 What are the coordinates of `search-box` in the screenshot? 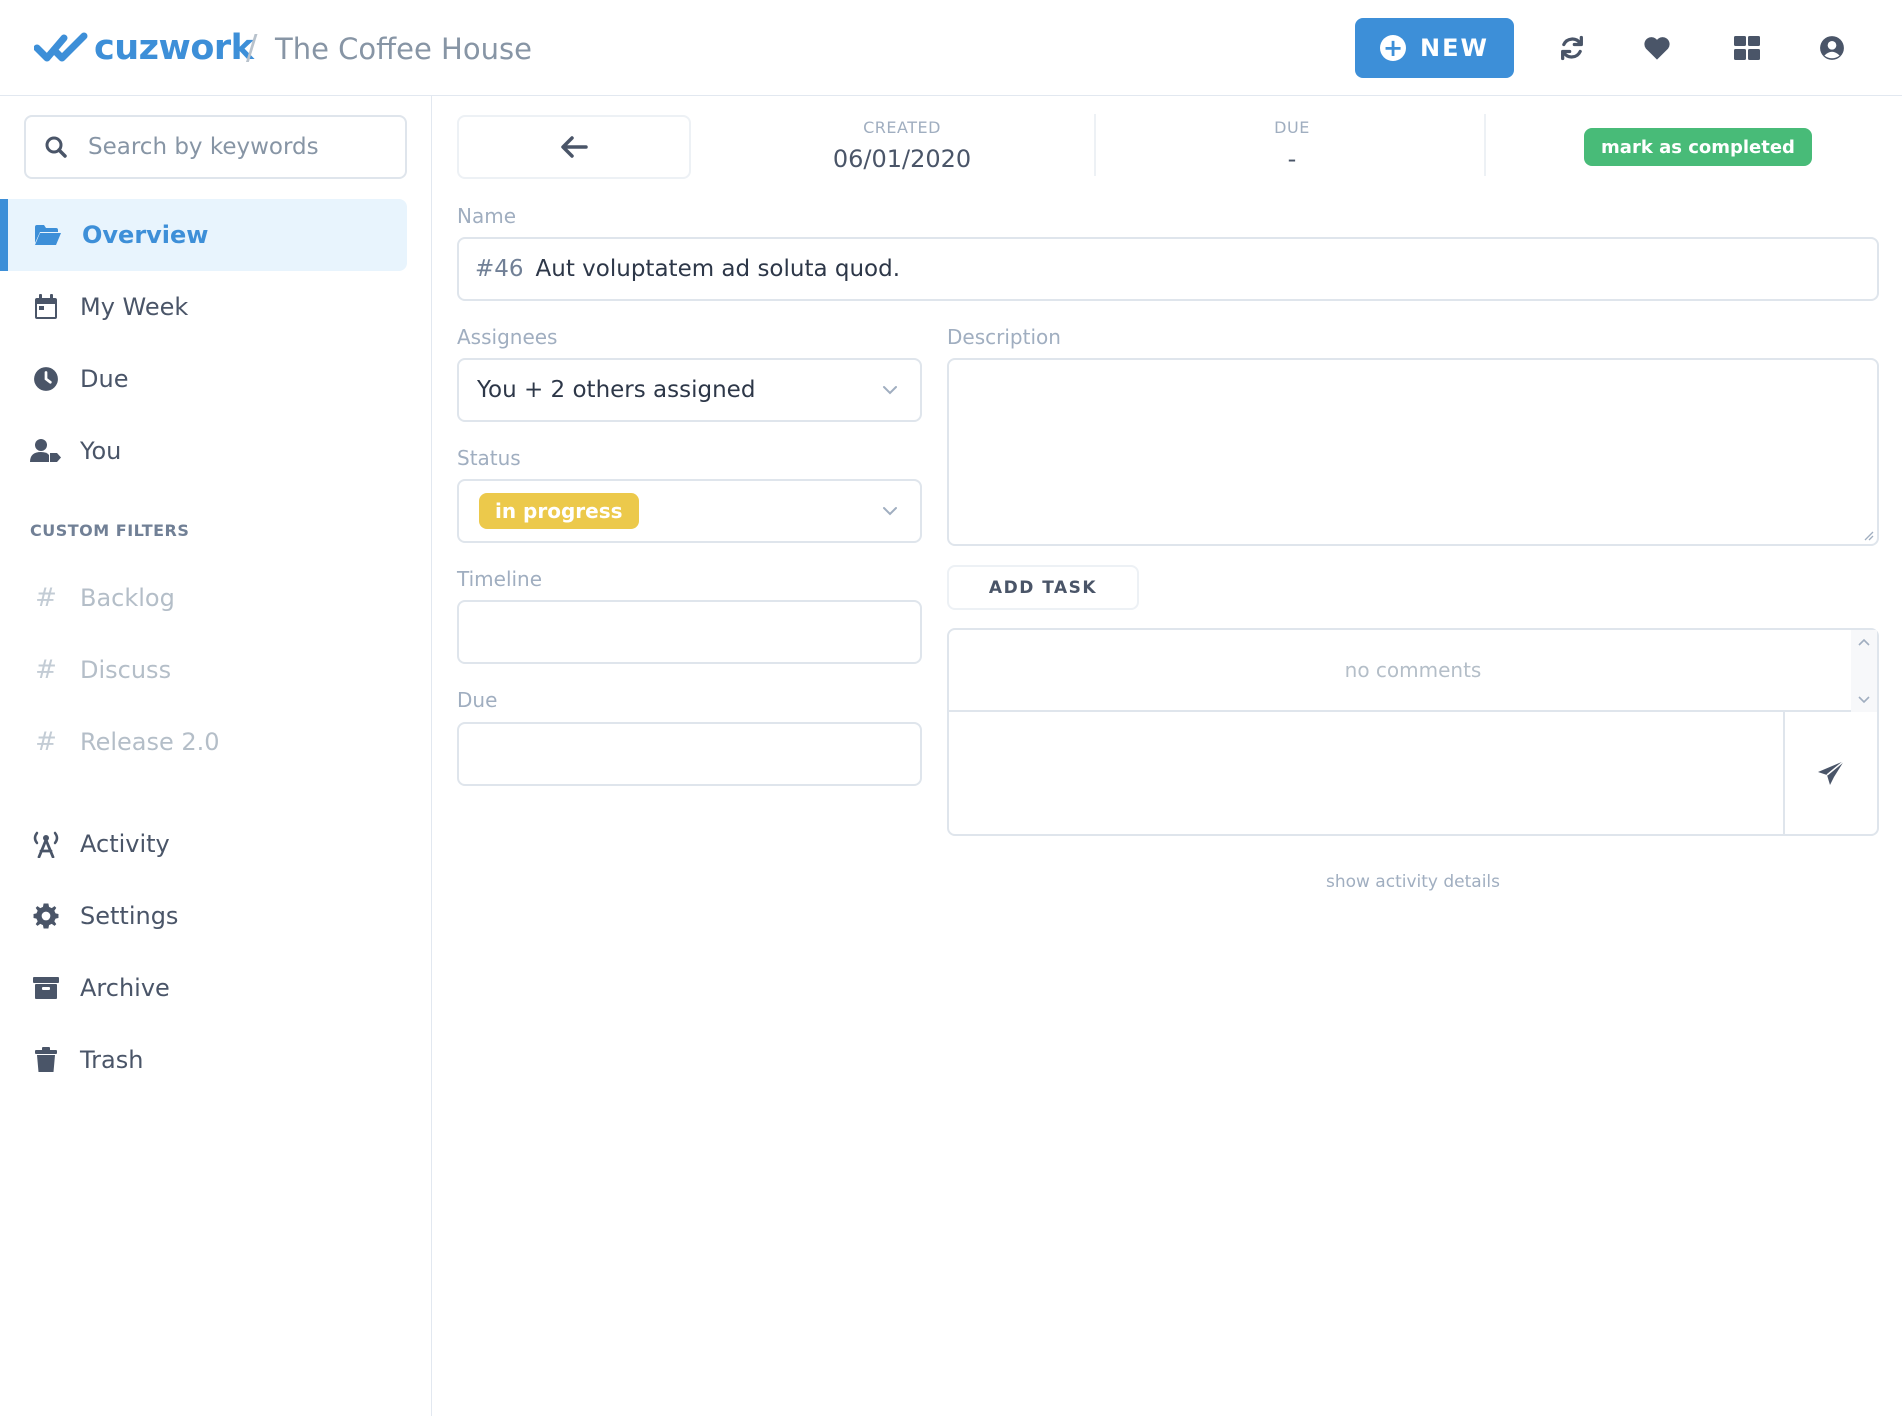 It's located at (215, 147).